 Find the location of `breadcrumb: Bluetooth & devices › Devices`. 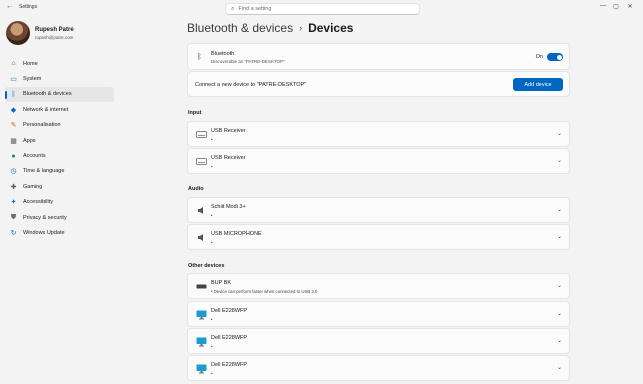

breadcrumb: Bluetooth & devices › Devices is located at coordinates (270, 28).